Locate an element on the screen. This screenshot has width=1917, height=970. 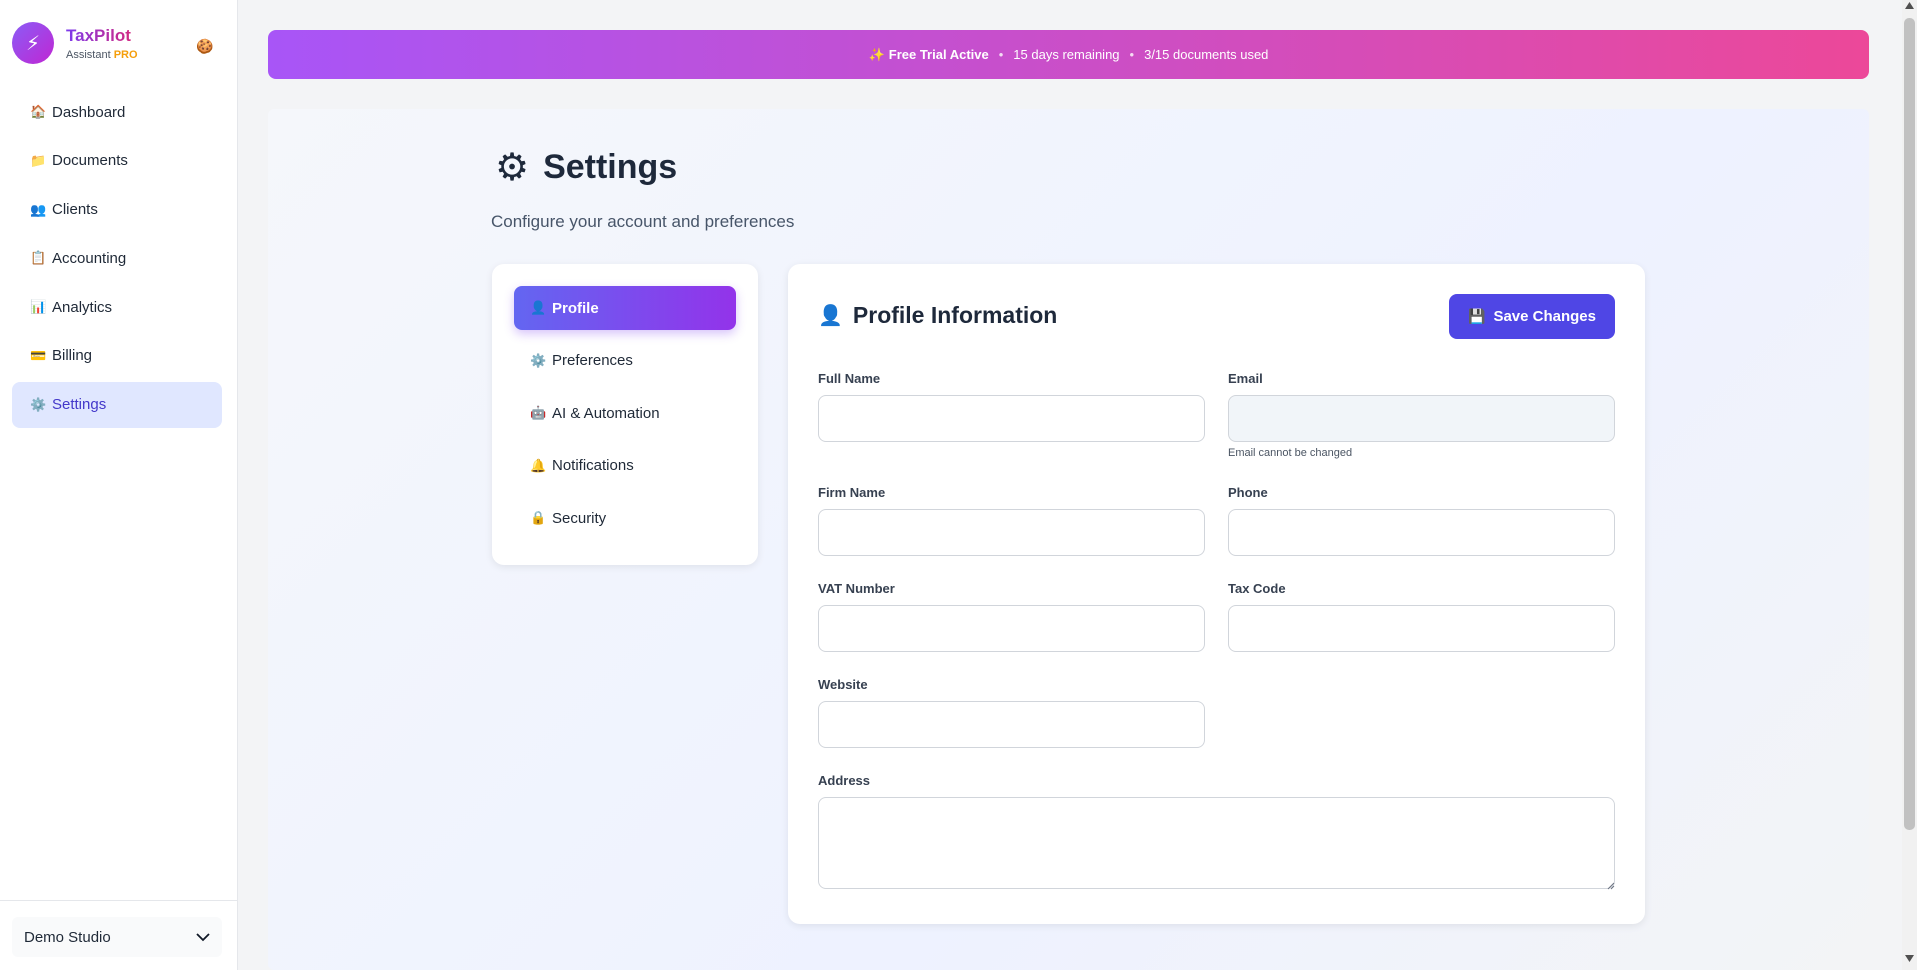
robot-icon: 🤖 is located at coordinates (538, 412).